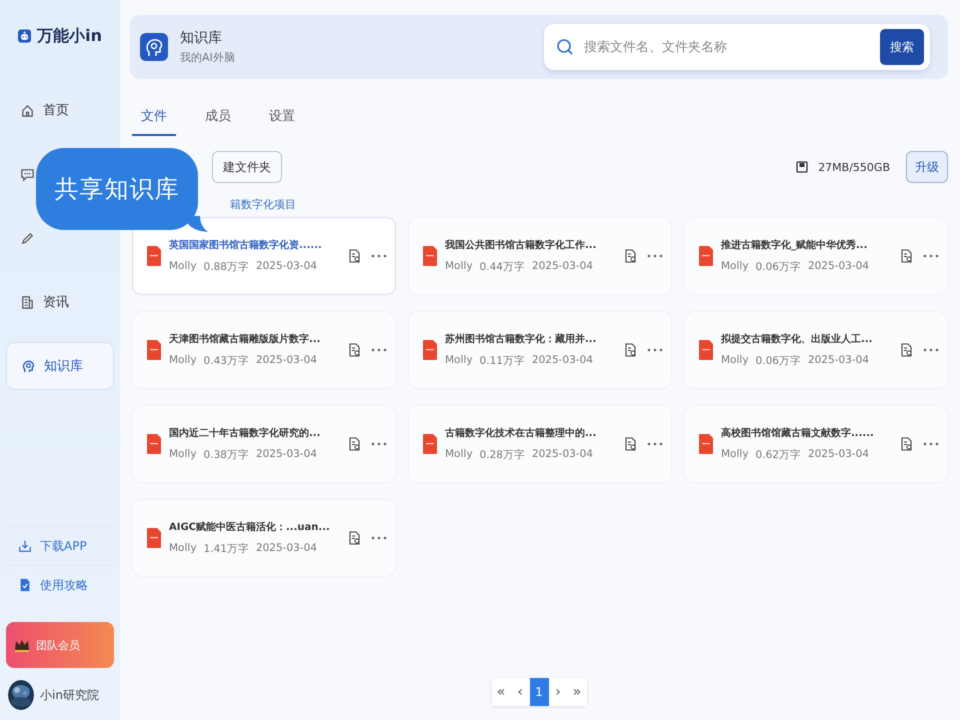  Describe the element at coordinates (201, 38) in the screenshot. I see `page-title: 知识库` at that location.